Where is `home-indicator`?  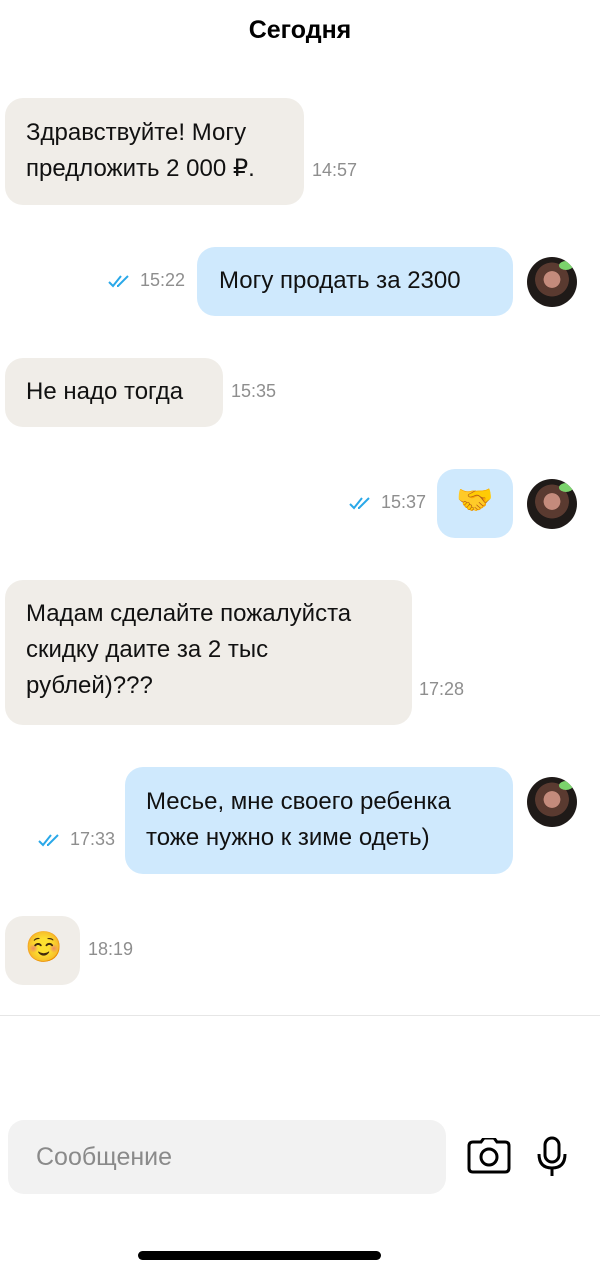 home-indicator is located at coordinates (259, 1255).